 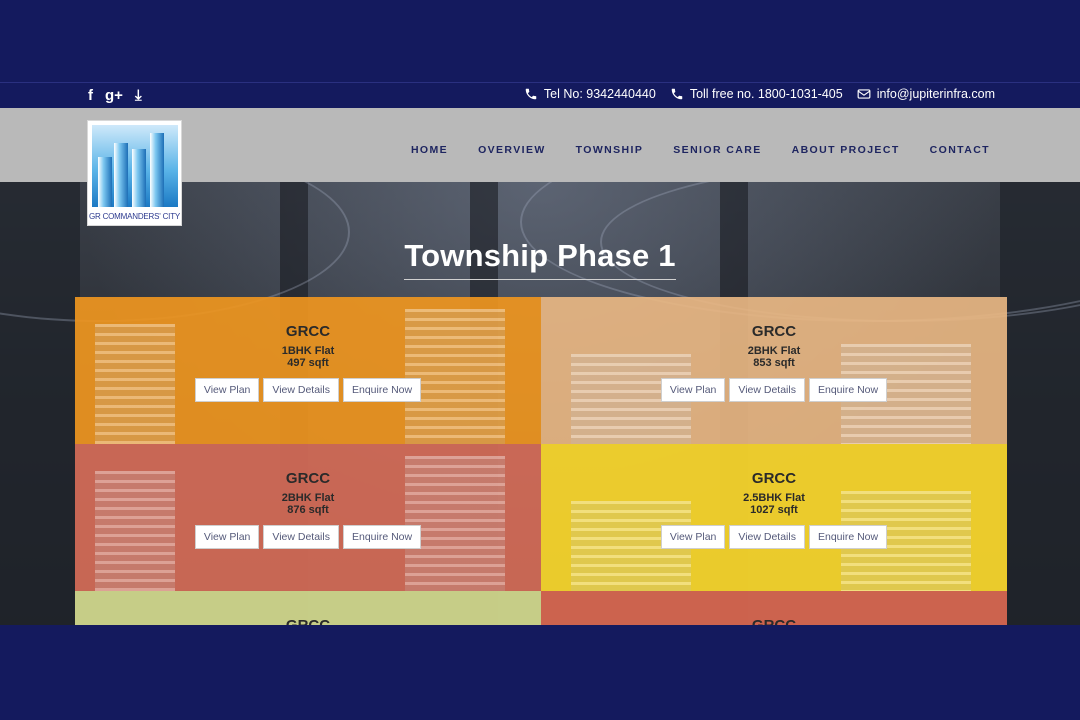 I want to click on card-size: 1027 sqft, so click(x=774, y=510).